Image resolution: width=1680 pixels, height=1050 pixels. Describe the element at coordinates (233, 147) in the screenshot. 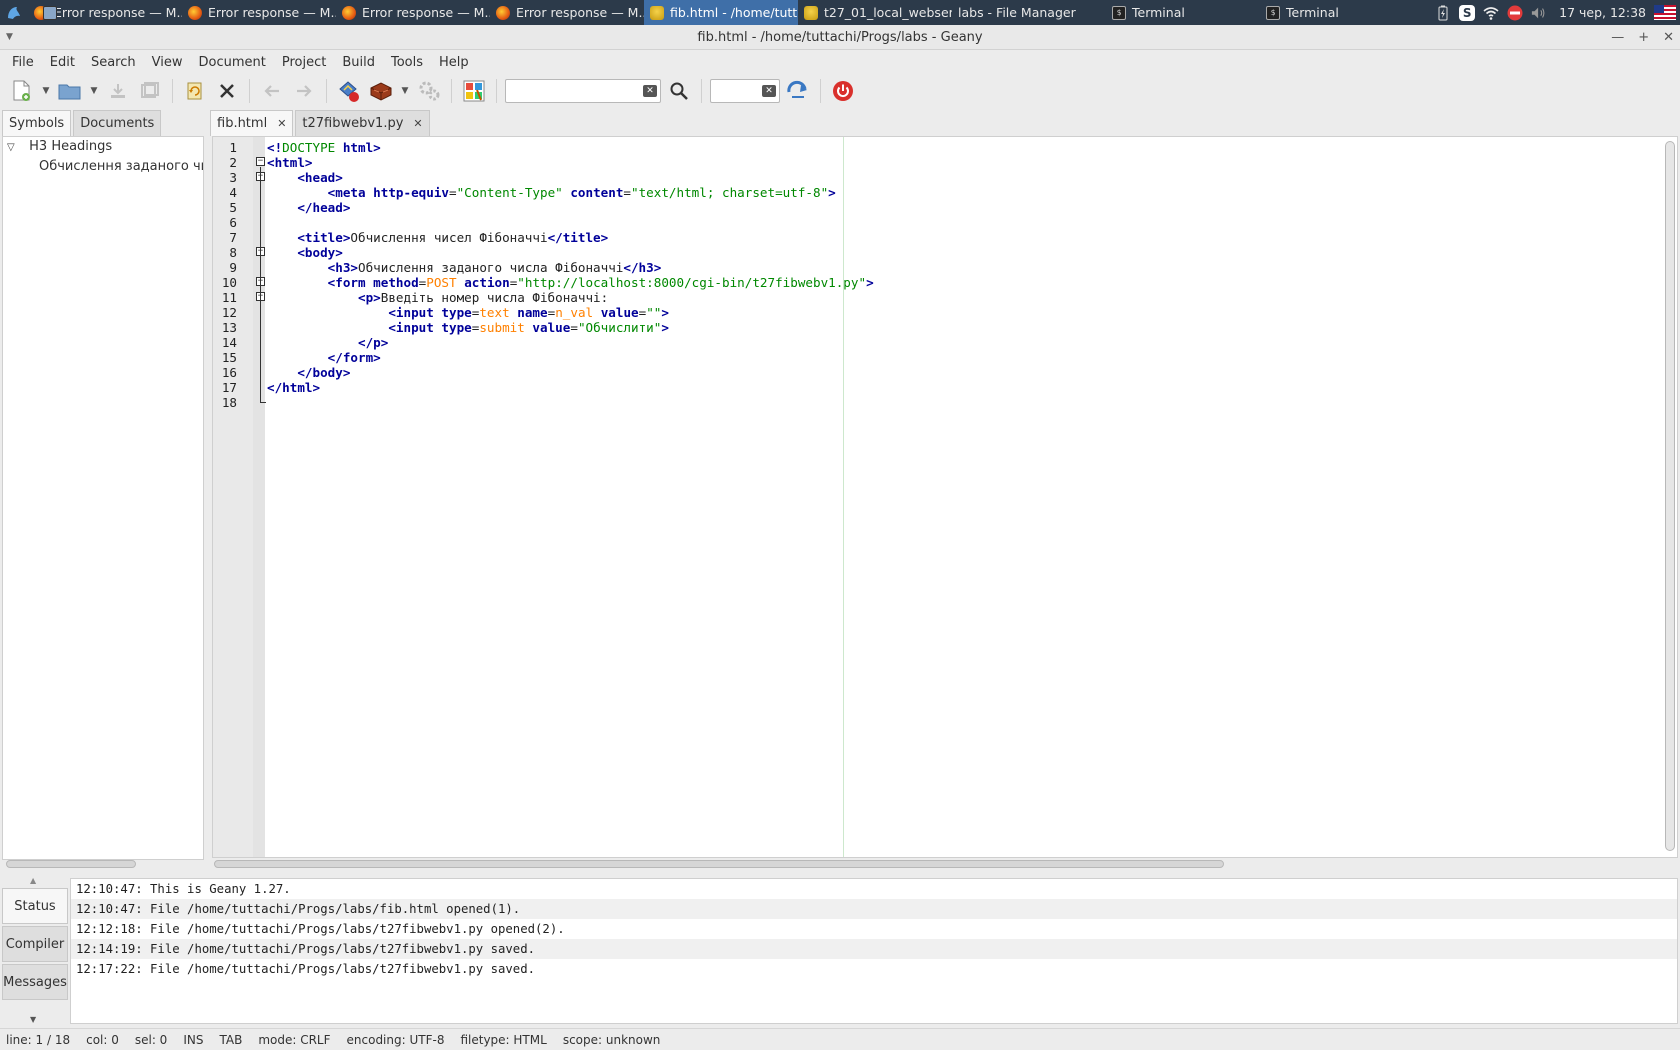

I see `line-number: 1` at that location.